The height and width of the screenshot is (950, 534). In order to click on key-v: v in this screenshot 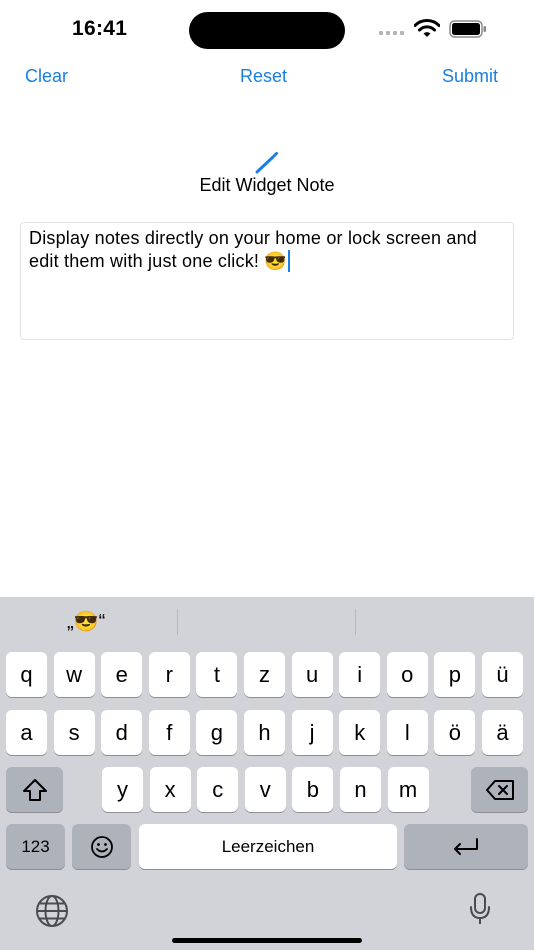, I will do `click(265, 789)`.